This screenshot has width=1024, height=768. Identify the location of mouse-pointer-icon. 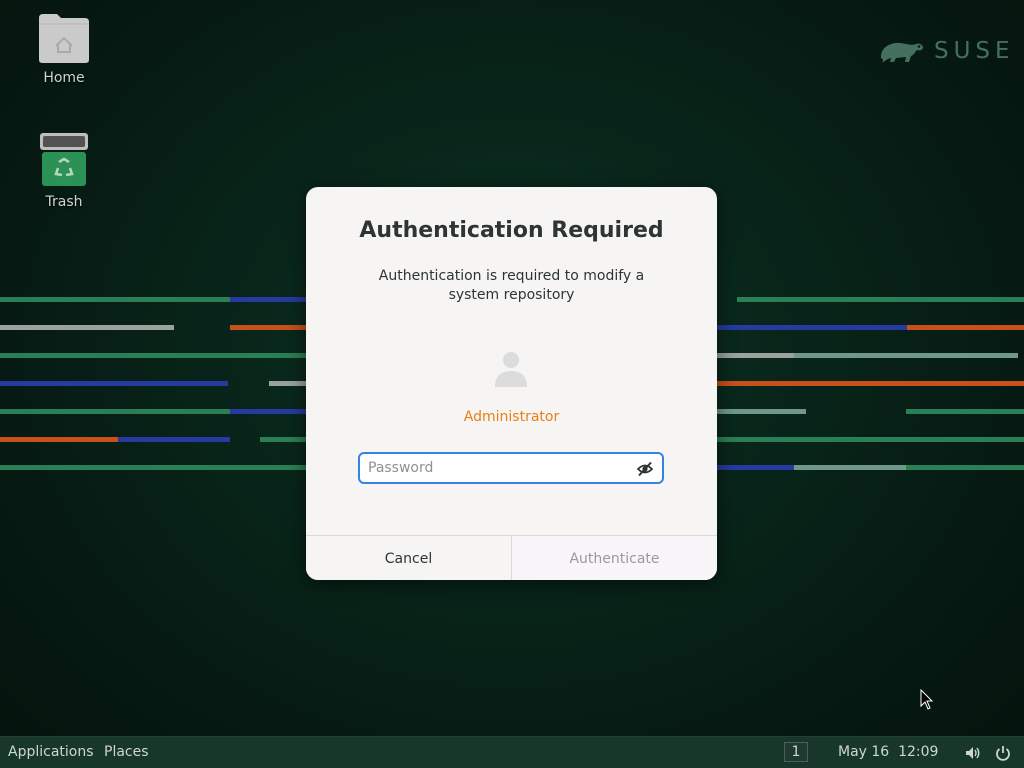
(927, 699).